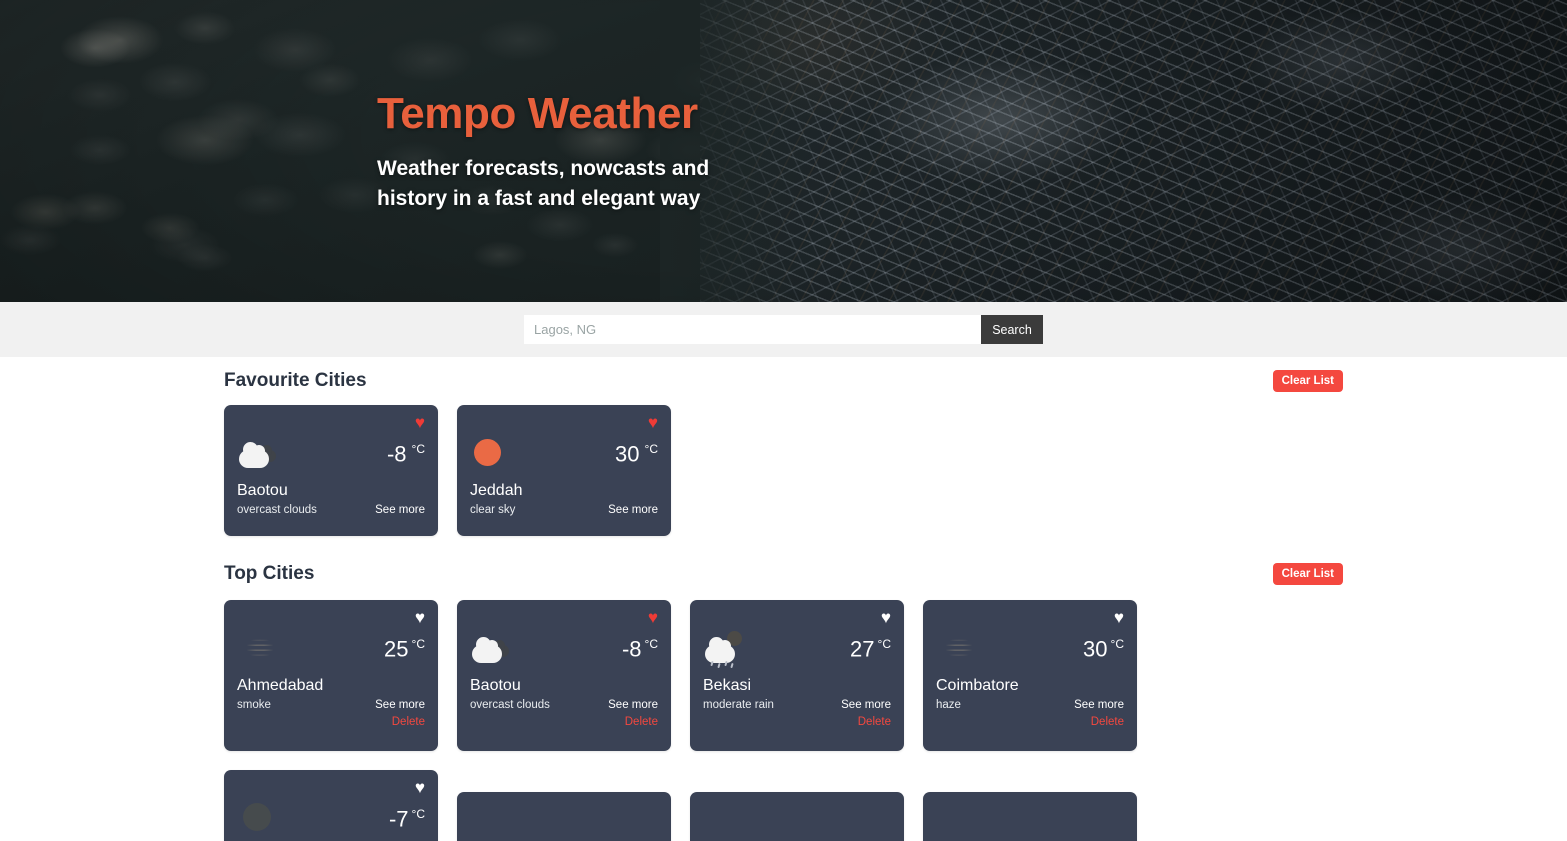  I want to click on weather-card-footer: clear sky See more, so click(564, 510).